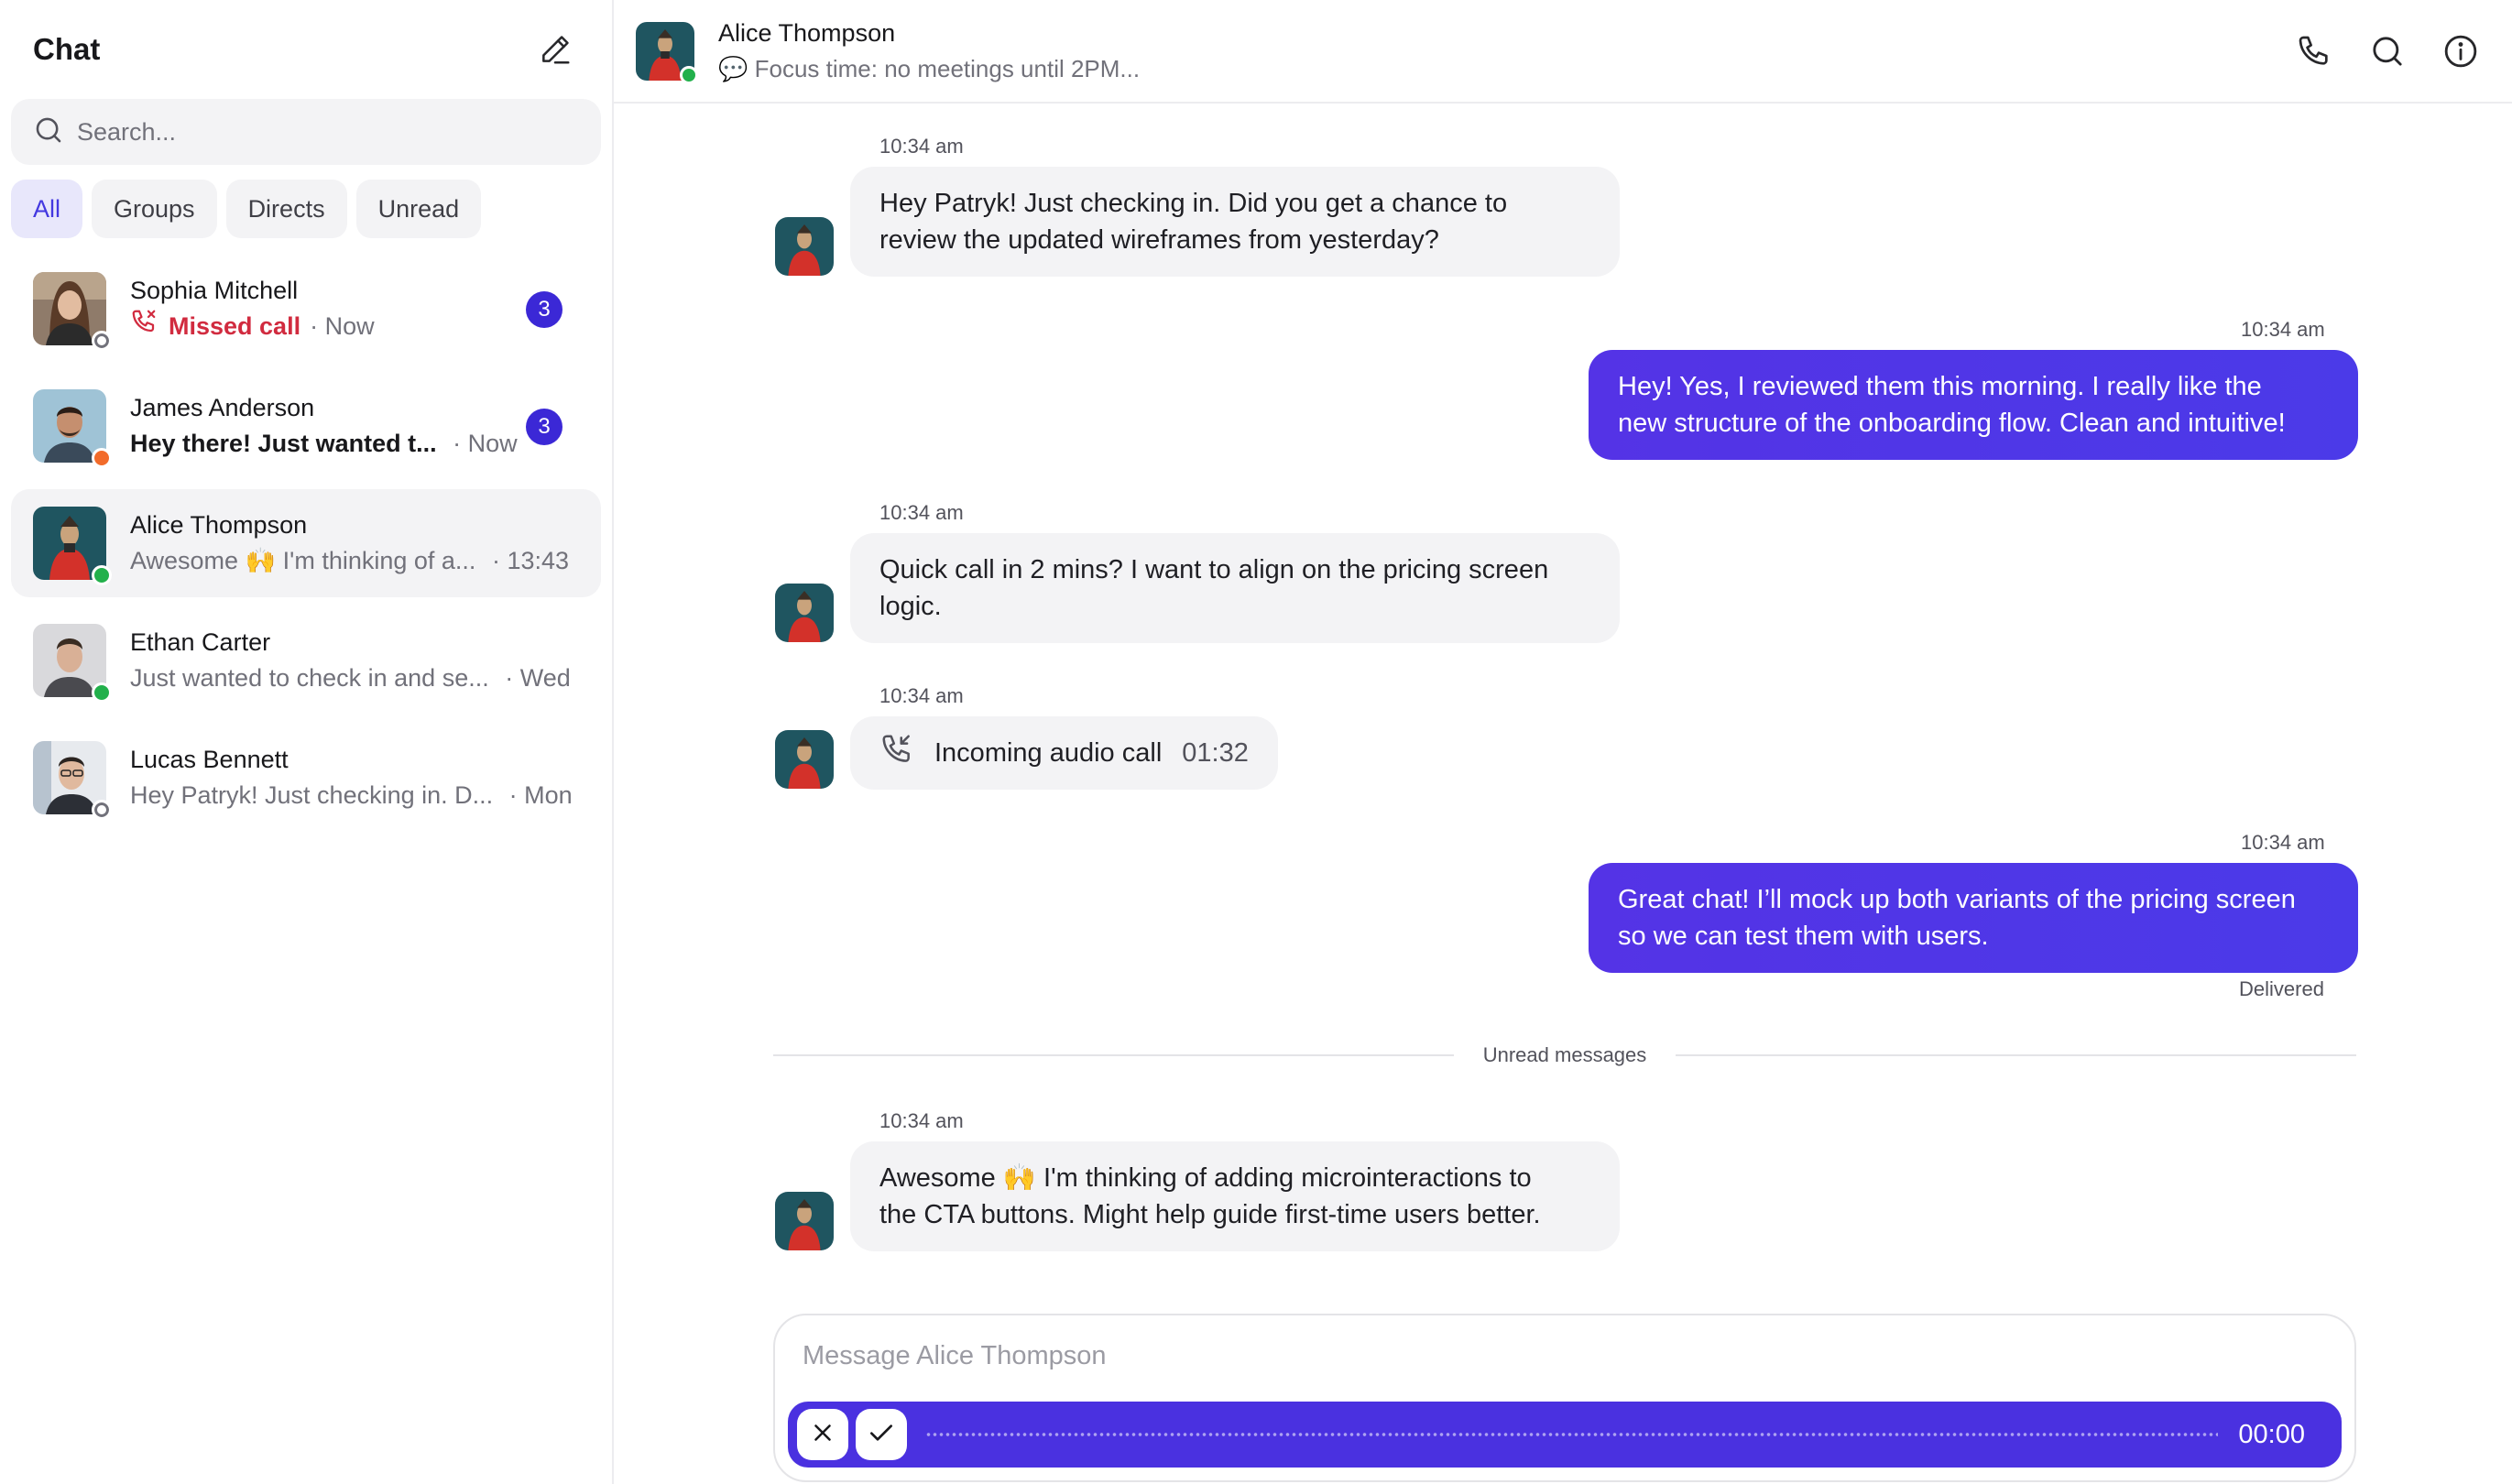  I want to click on confirm-recording-button, so click(881, 1434).